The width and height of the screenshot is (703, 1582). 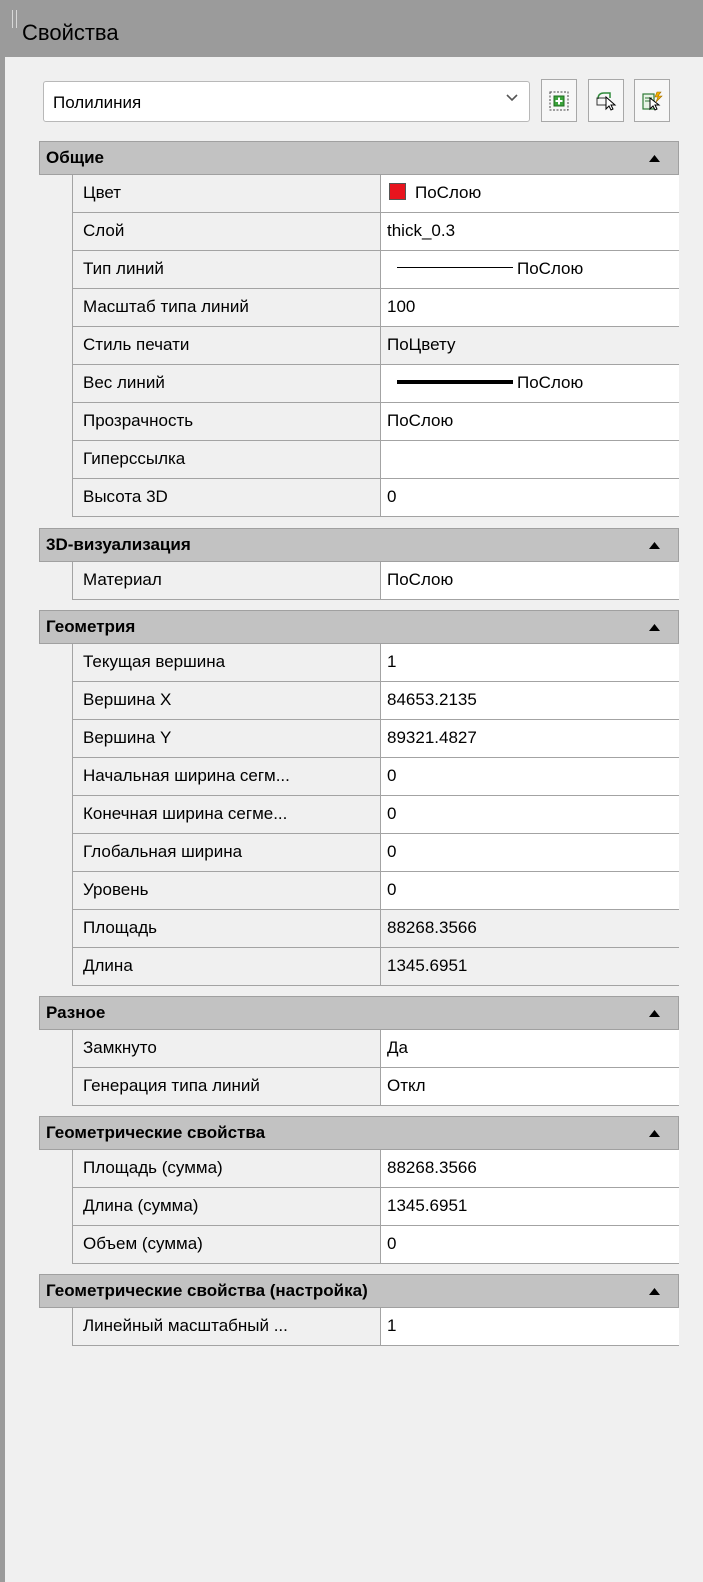 I want to click on property-name: Площадь (сумма), so click(x=226, y=1169).